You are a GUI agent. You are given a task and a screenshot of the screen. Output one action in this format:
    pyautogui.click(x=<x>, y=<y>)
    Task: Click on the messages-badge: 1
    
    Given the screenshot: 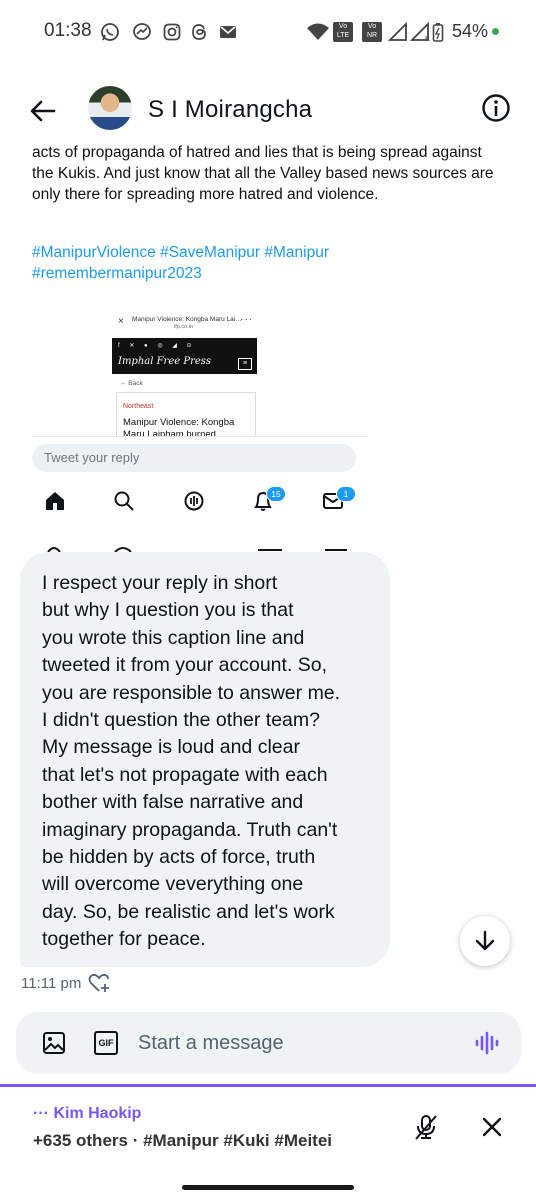 What is the action you would take?
    pyautogui.click(x=346, y=494)
    